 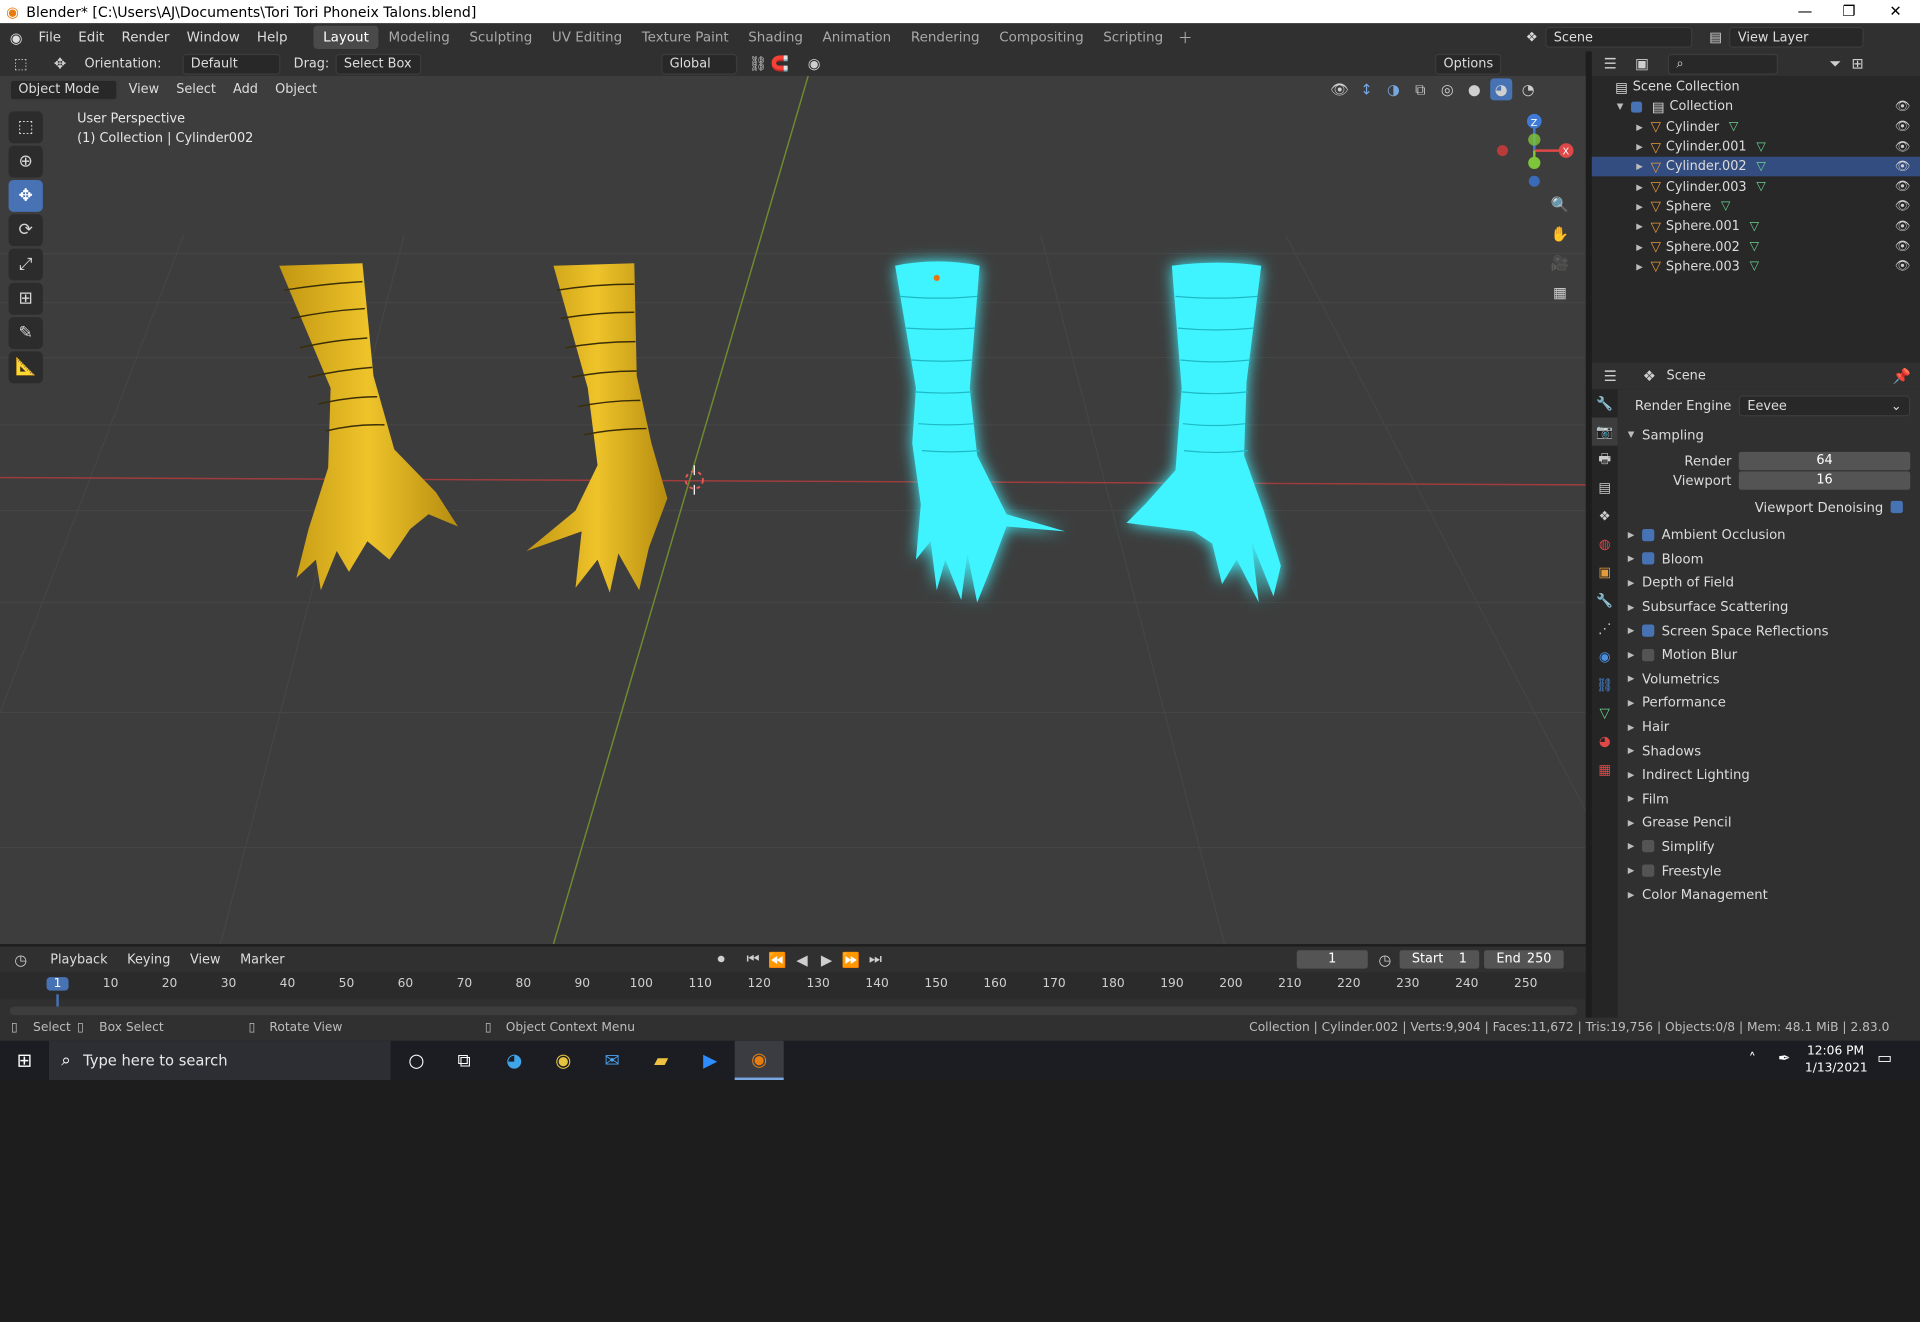 What do you see at coordinates (1560, 234) in the screenshot?
I see `pan-hand-icon: ✋` at bounding box center [1560, 234].